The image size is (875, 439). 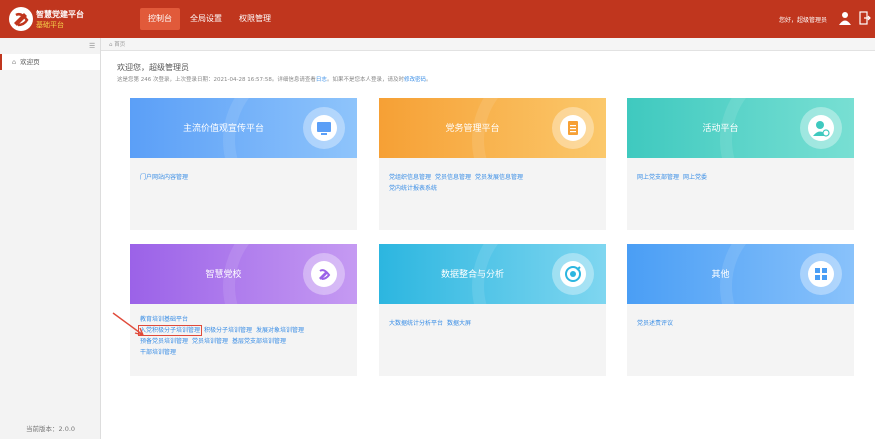 What do you see at coordinates (821, 274) in the screenshot?
I see `grid-icon` at bounding box center [821, 274].